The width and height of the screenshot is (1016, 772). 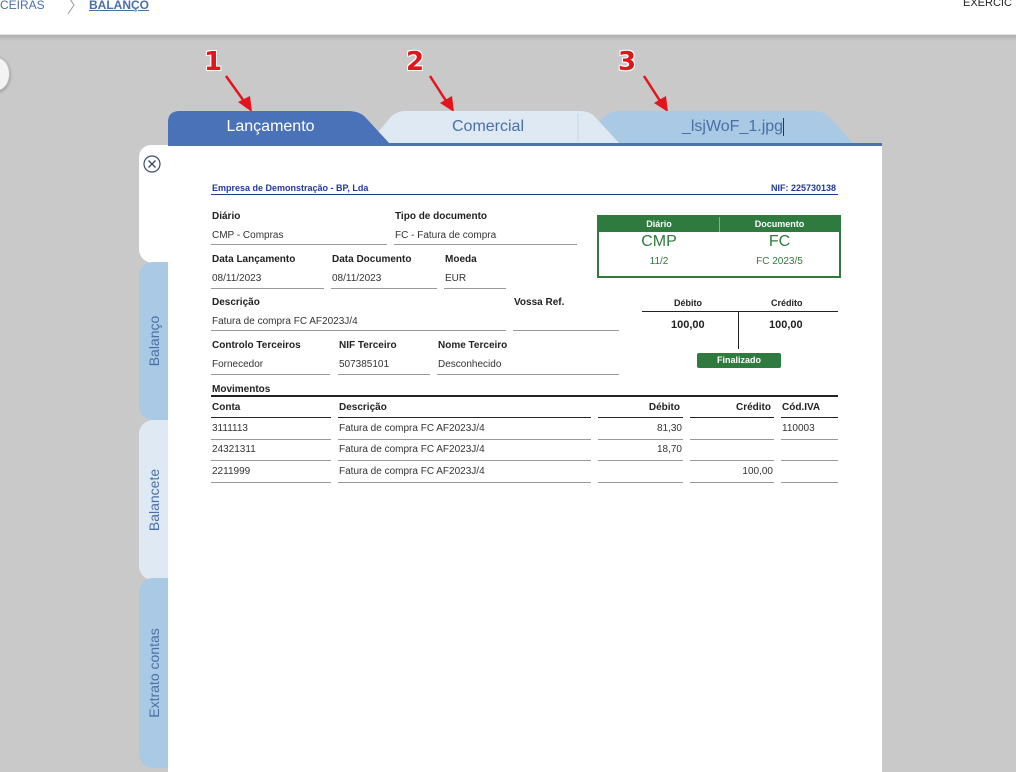 What do you see at coordinates (475, 288) in the screenshot?
I see `moeda-underline` at bounding box center [475, 288].